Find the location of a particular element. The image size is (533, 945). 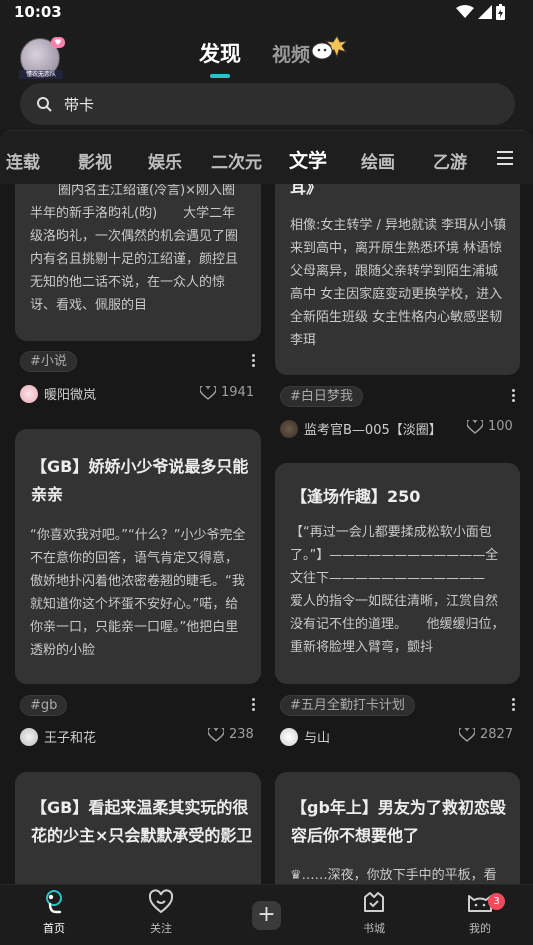

nav-follow-label: 关注 is located at coordinates (161, 928).